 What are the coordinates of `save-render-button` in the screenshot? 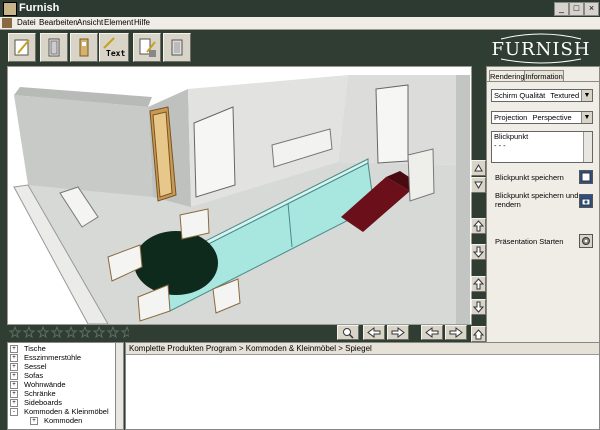 It's located at (586, 201).